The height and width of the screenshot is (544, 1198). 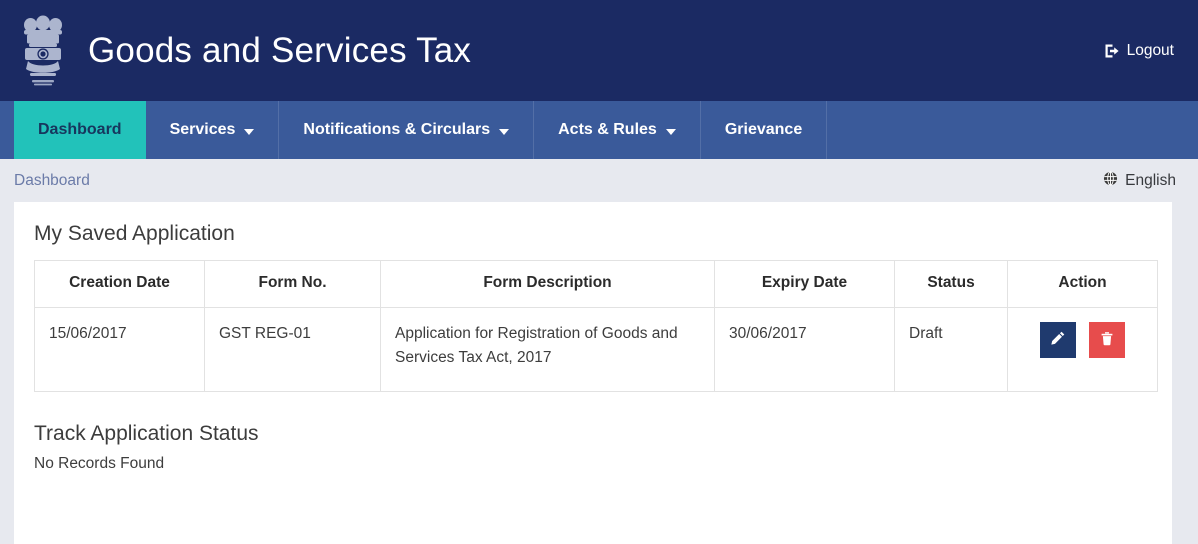 What do you see at coordinates (951, 349) in the screenshot?
I see `cell-status: Draft` at bounding box center [951, 349].